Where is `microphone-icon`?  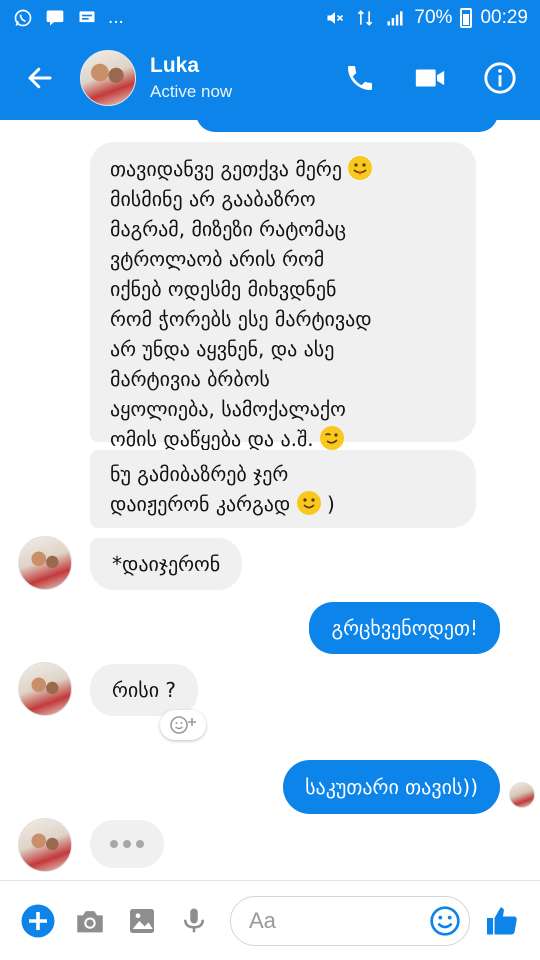 microphone-icon is located at coordinates (194, 920).